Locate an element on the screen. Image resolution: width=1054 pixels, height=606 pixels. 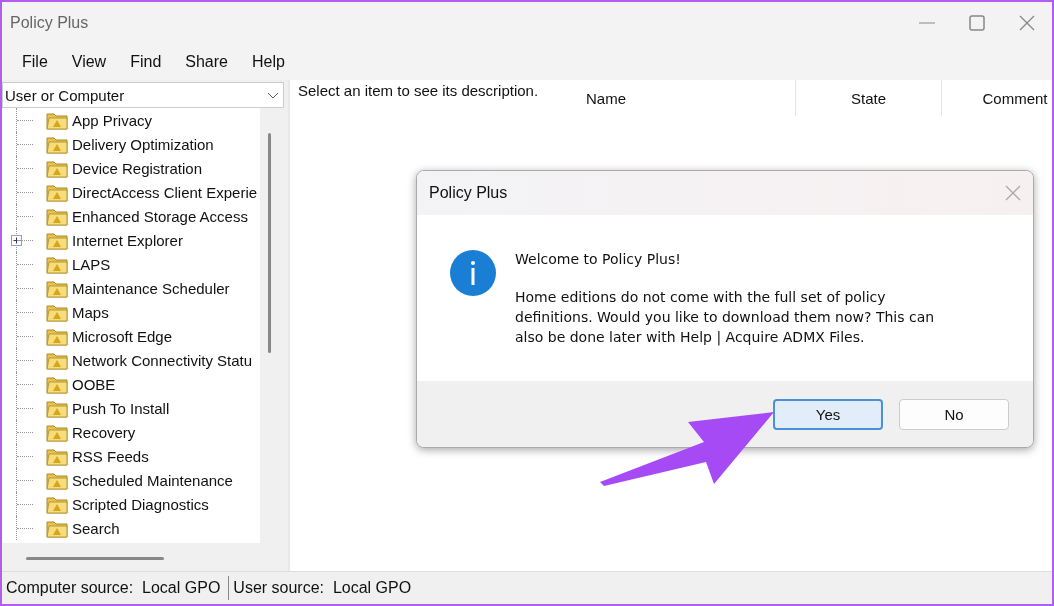
chevron-down-icon is located at coordinates (273, 95).